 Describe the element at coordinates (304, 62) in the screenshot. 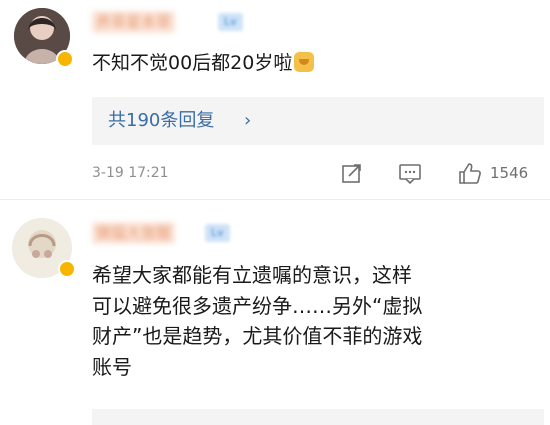

I see `dog-emoji-icon` at that location.